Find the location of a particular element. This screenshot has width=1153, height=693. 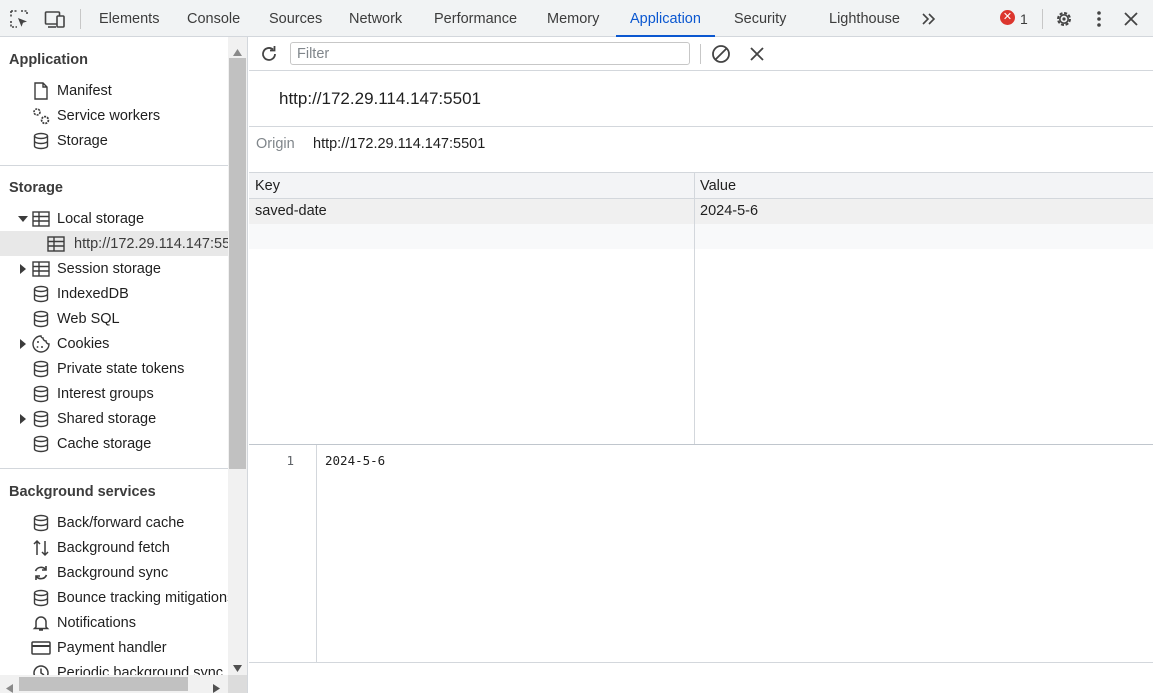

line-number: 1 is located at coordinates (290, 460).